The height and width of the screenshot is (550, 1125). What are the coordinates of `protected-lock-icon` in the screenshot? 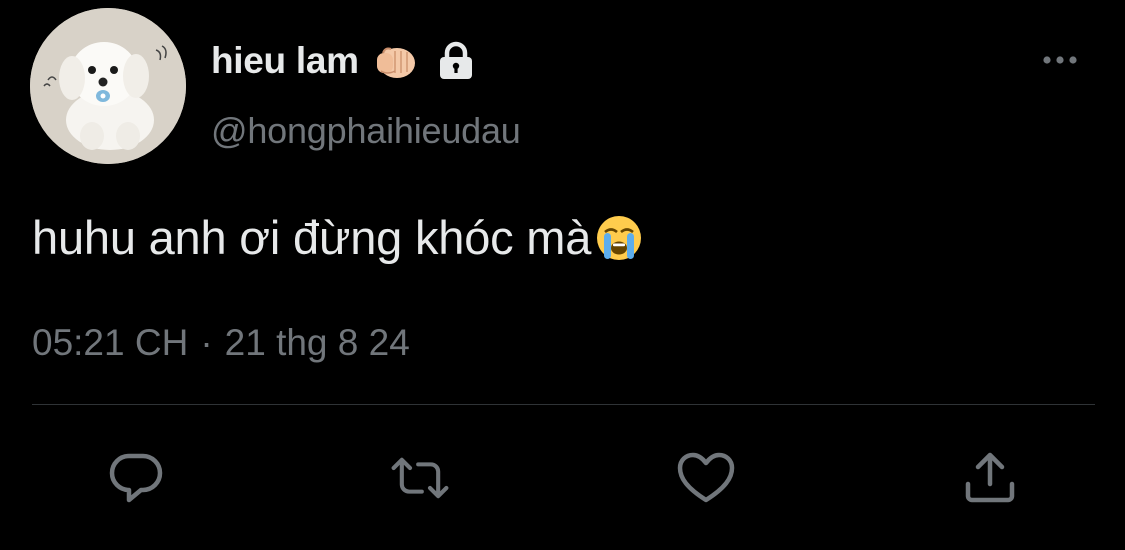 It's located at (456, 61).